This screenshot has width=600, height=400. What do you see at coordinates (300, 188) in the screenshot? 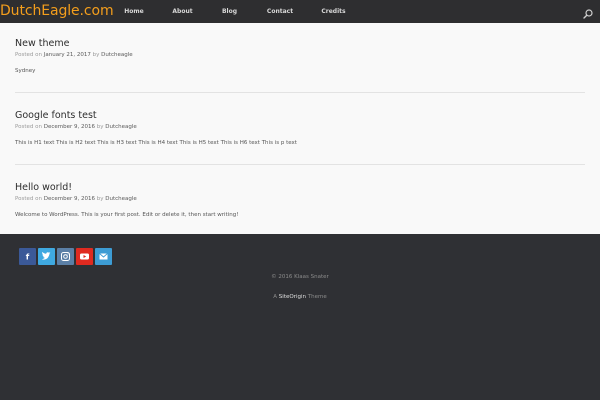
I see `post-title: Hello world!` at bounding box center [300, 188].